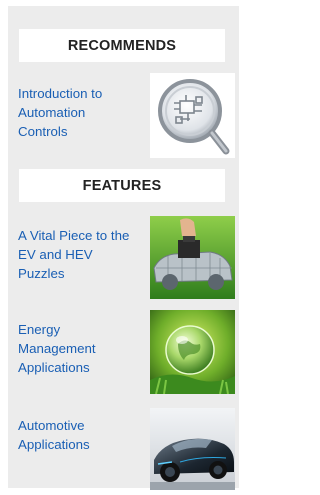 The image size is (320, 495). I want to click on features-header: FEATURES, so click(122, 185).